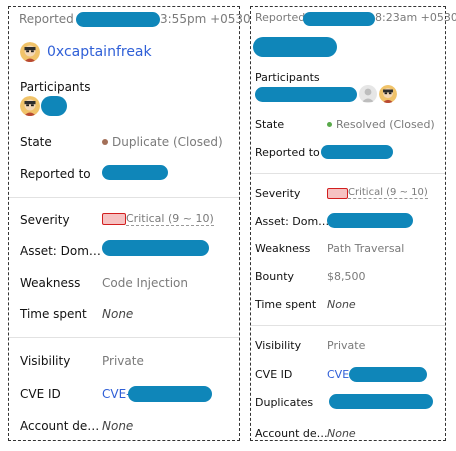 The height and width of the screenshot is (451, 456). Describe the element at coordinates (284, 402) in the screenshot. I see `duplicates-label: Duplicates` at that location.